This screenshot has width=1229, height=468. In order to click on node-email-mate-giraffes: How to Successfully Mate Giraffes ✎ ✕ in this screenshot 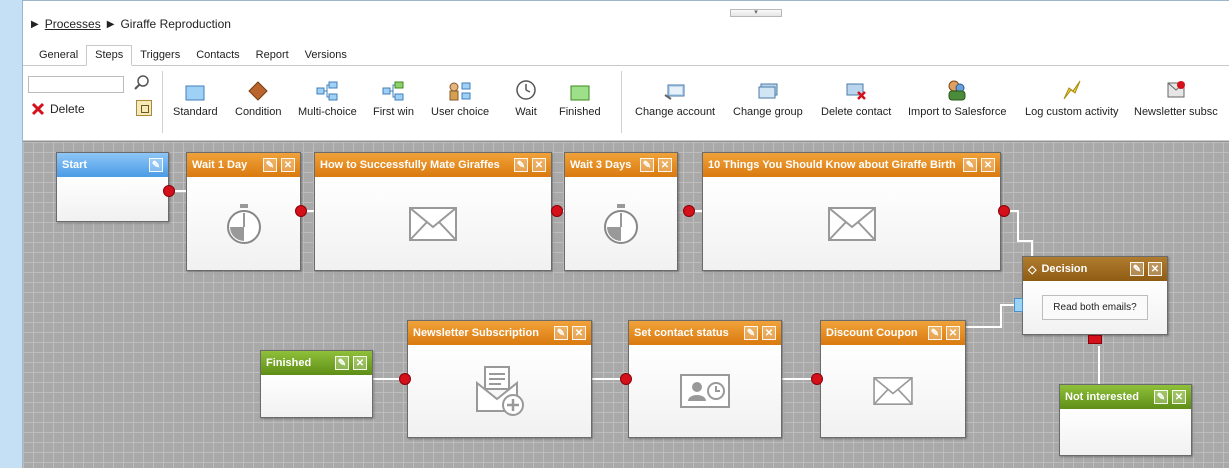, I will do `click(433, 211)`.